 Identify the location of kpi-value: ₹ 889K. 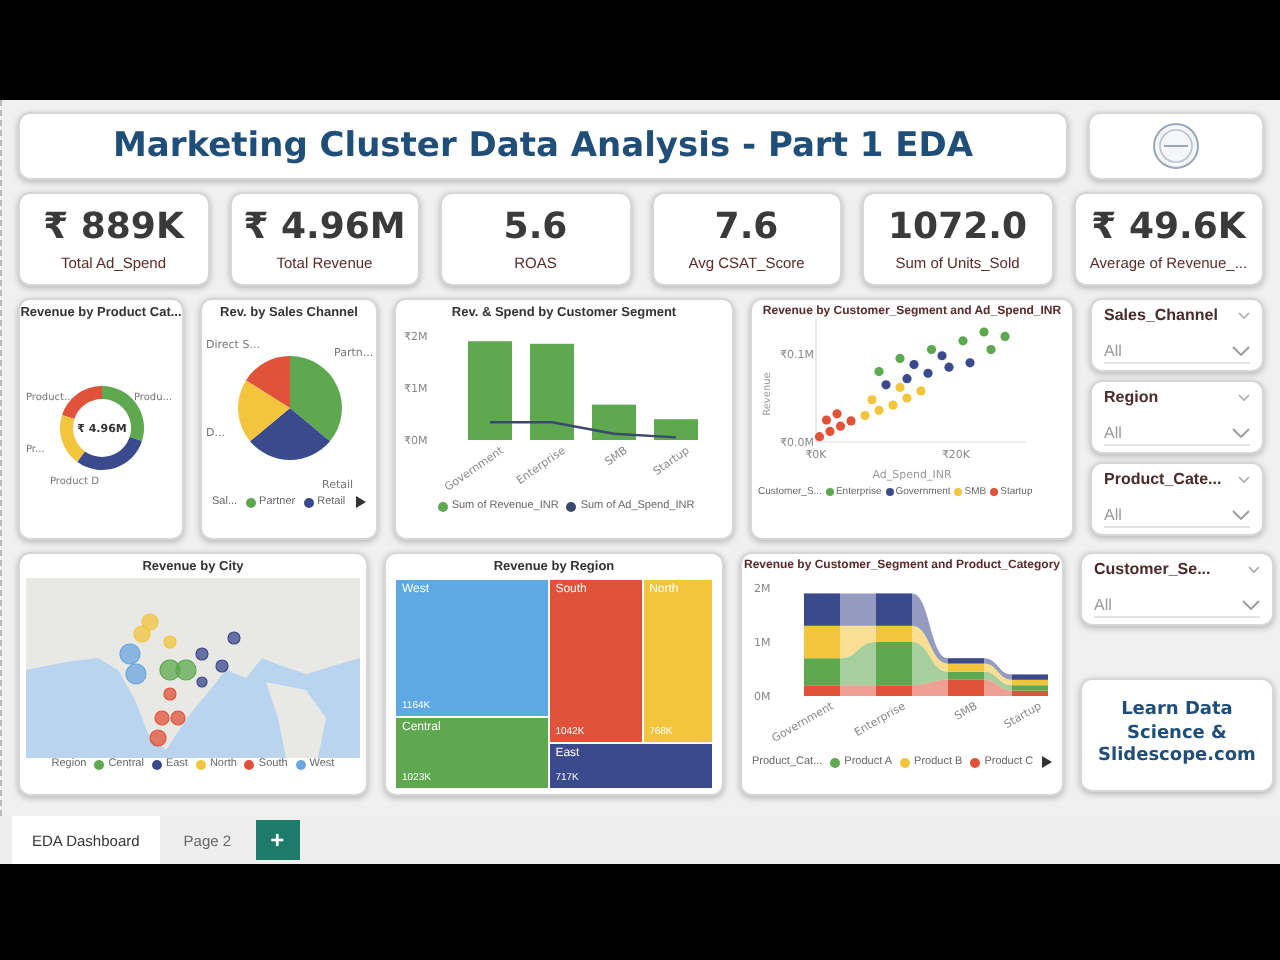
(113, 227).